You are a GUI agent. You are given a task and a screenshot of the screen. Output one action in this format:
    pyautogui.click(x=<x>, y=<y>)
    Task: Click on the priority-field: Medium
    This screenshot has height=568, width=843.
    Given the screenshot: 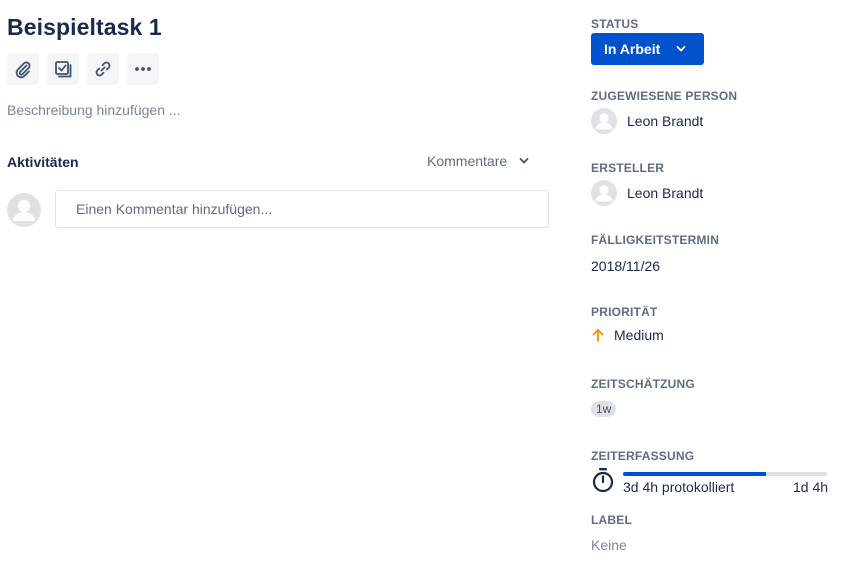 What is the action you would take?
    pyautogui.click(x=627, y=335)
    